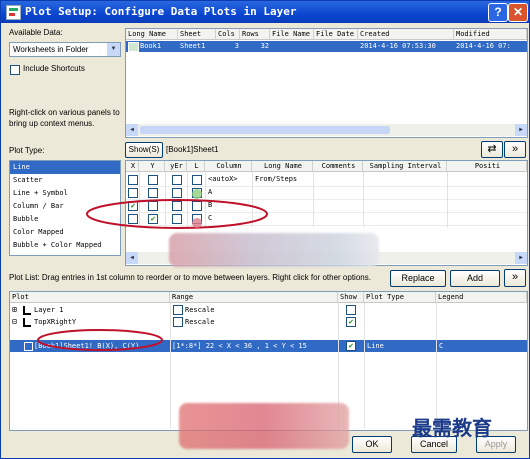  What do you see at coordinates (452, 428) in the screenshot?
I see `watermark-text: 最需教育` at bounding box center [452, 428].